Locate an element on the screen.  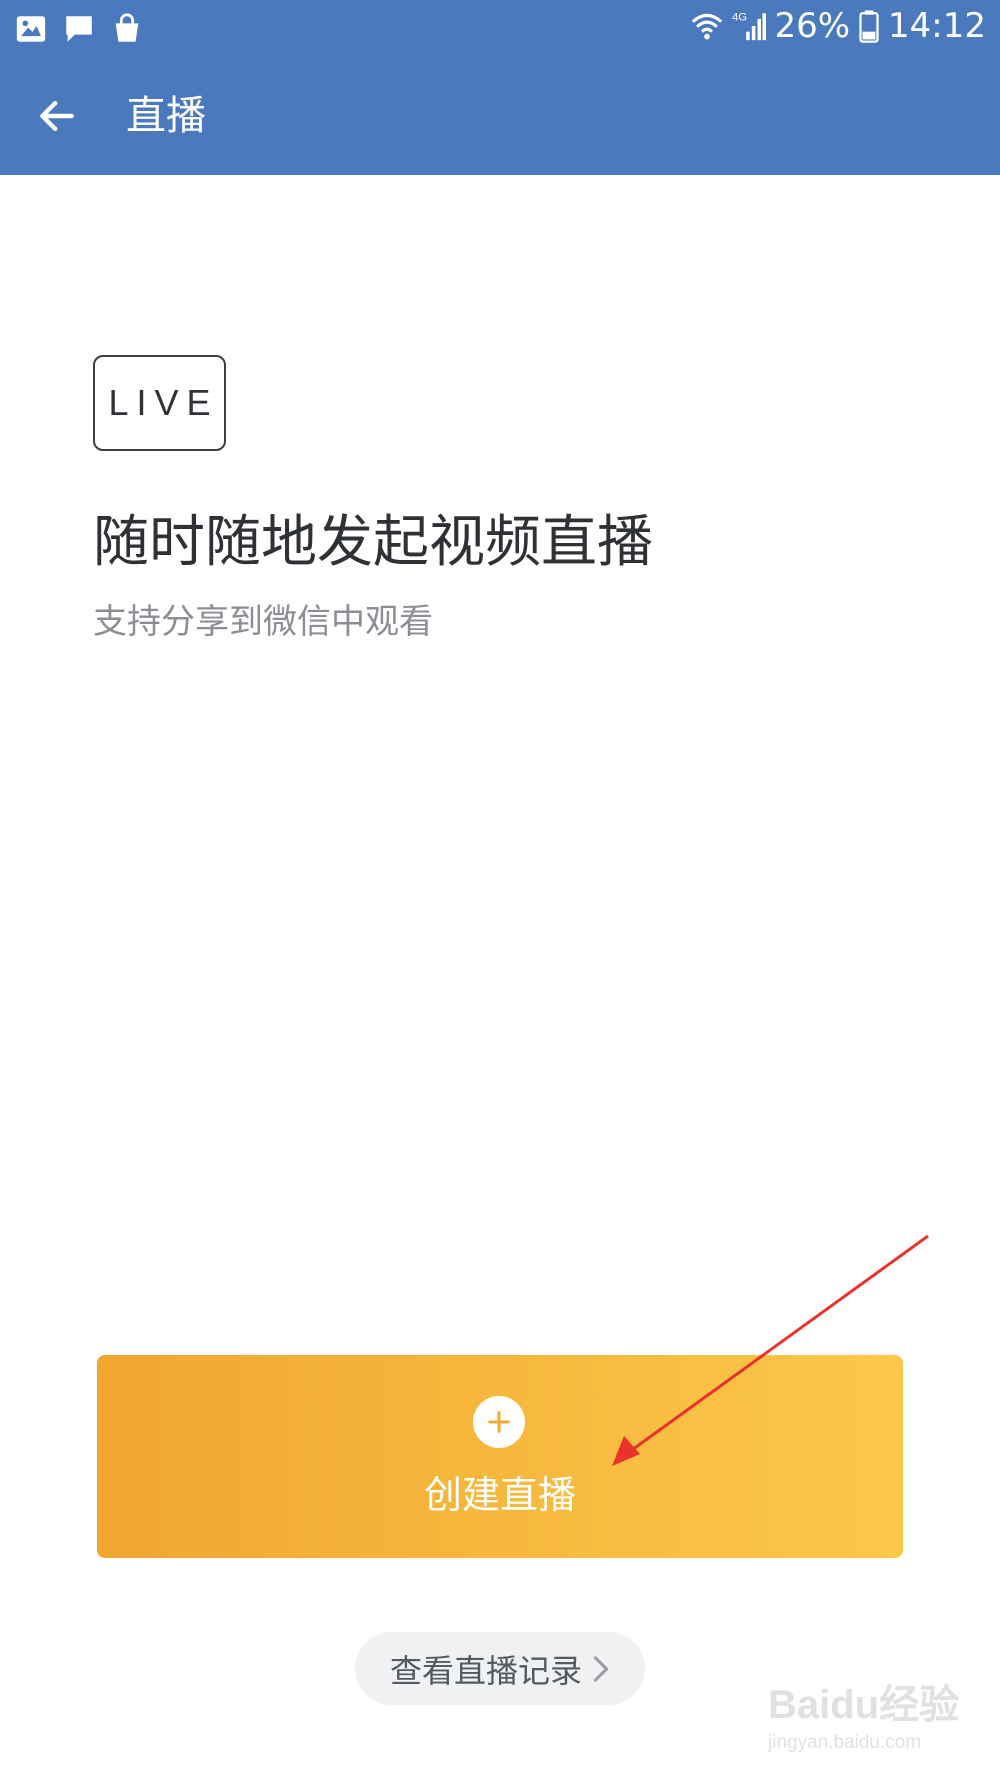
battery-percent: 26% is located at coordinates (812, 26).